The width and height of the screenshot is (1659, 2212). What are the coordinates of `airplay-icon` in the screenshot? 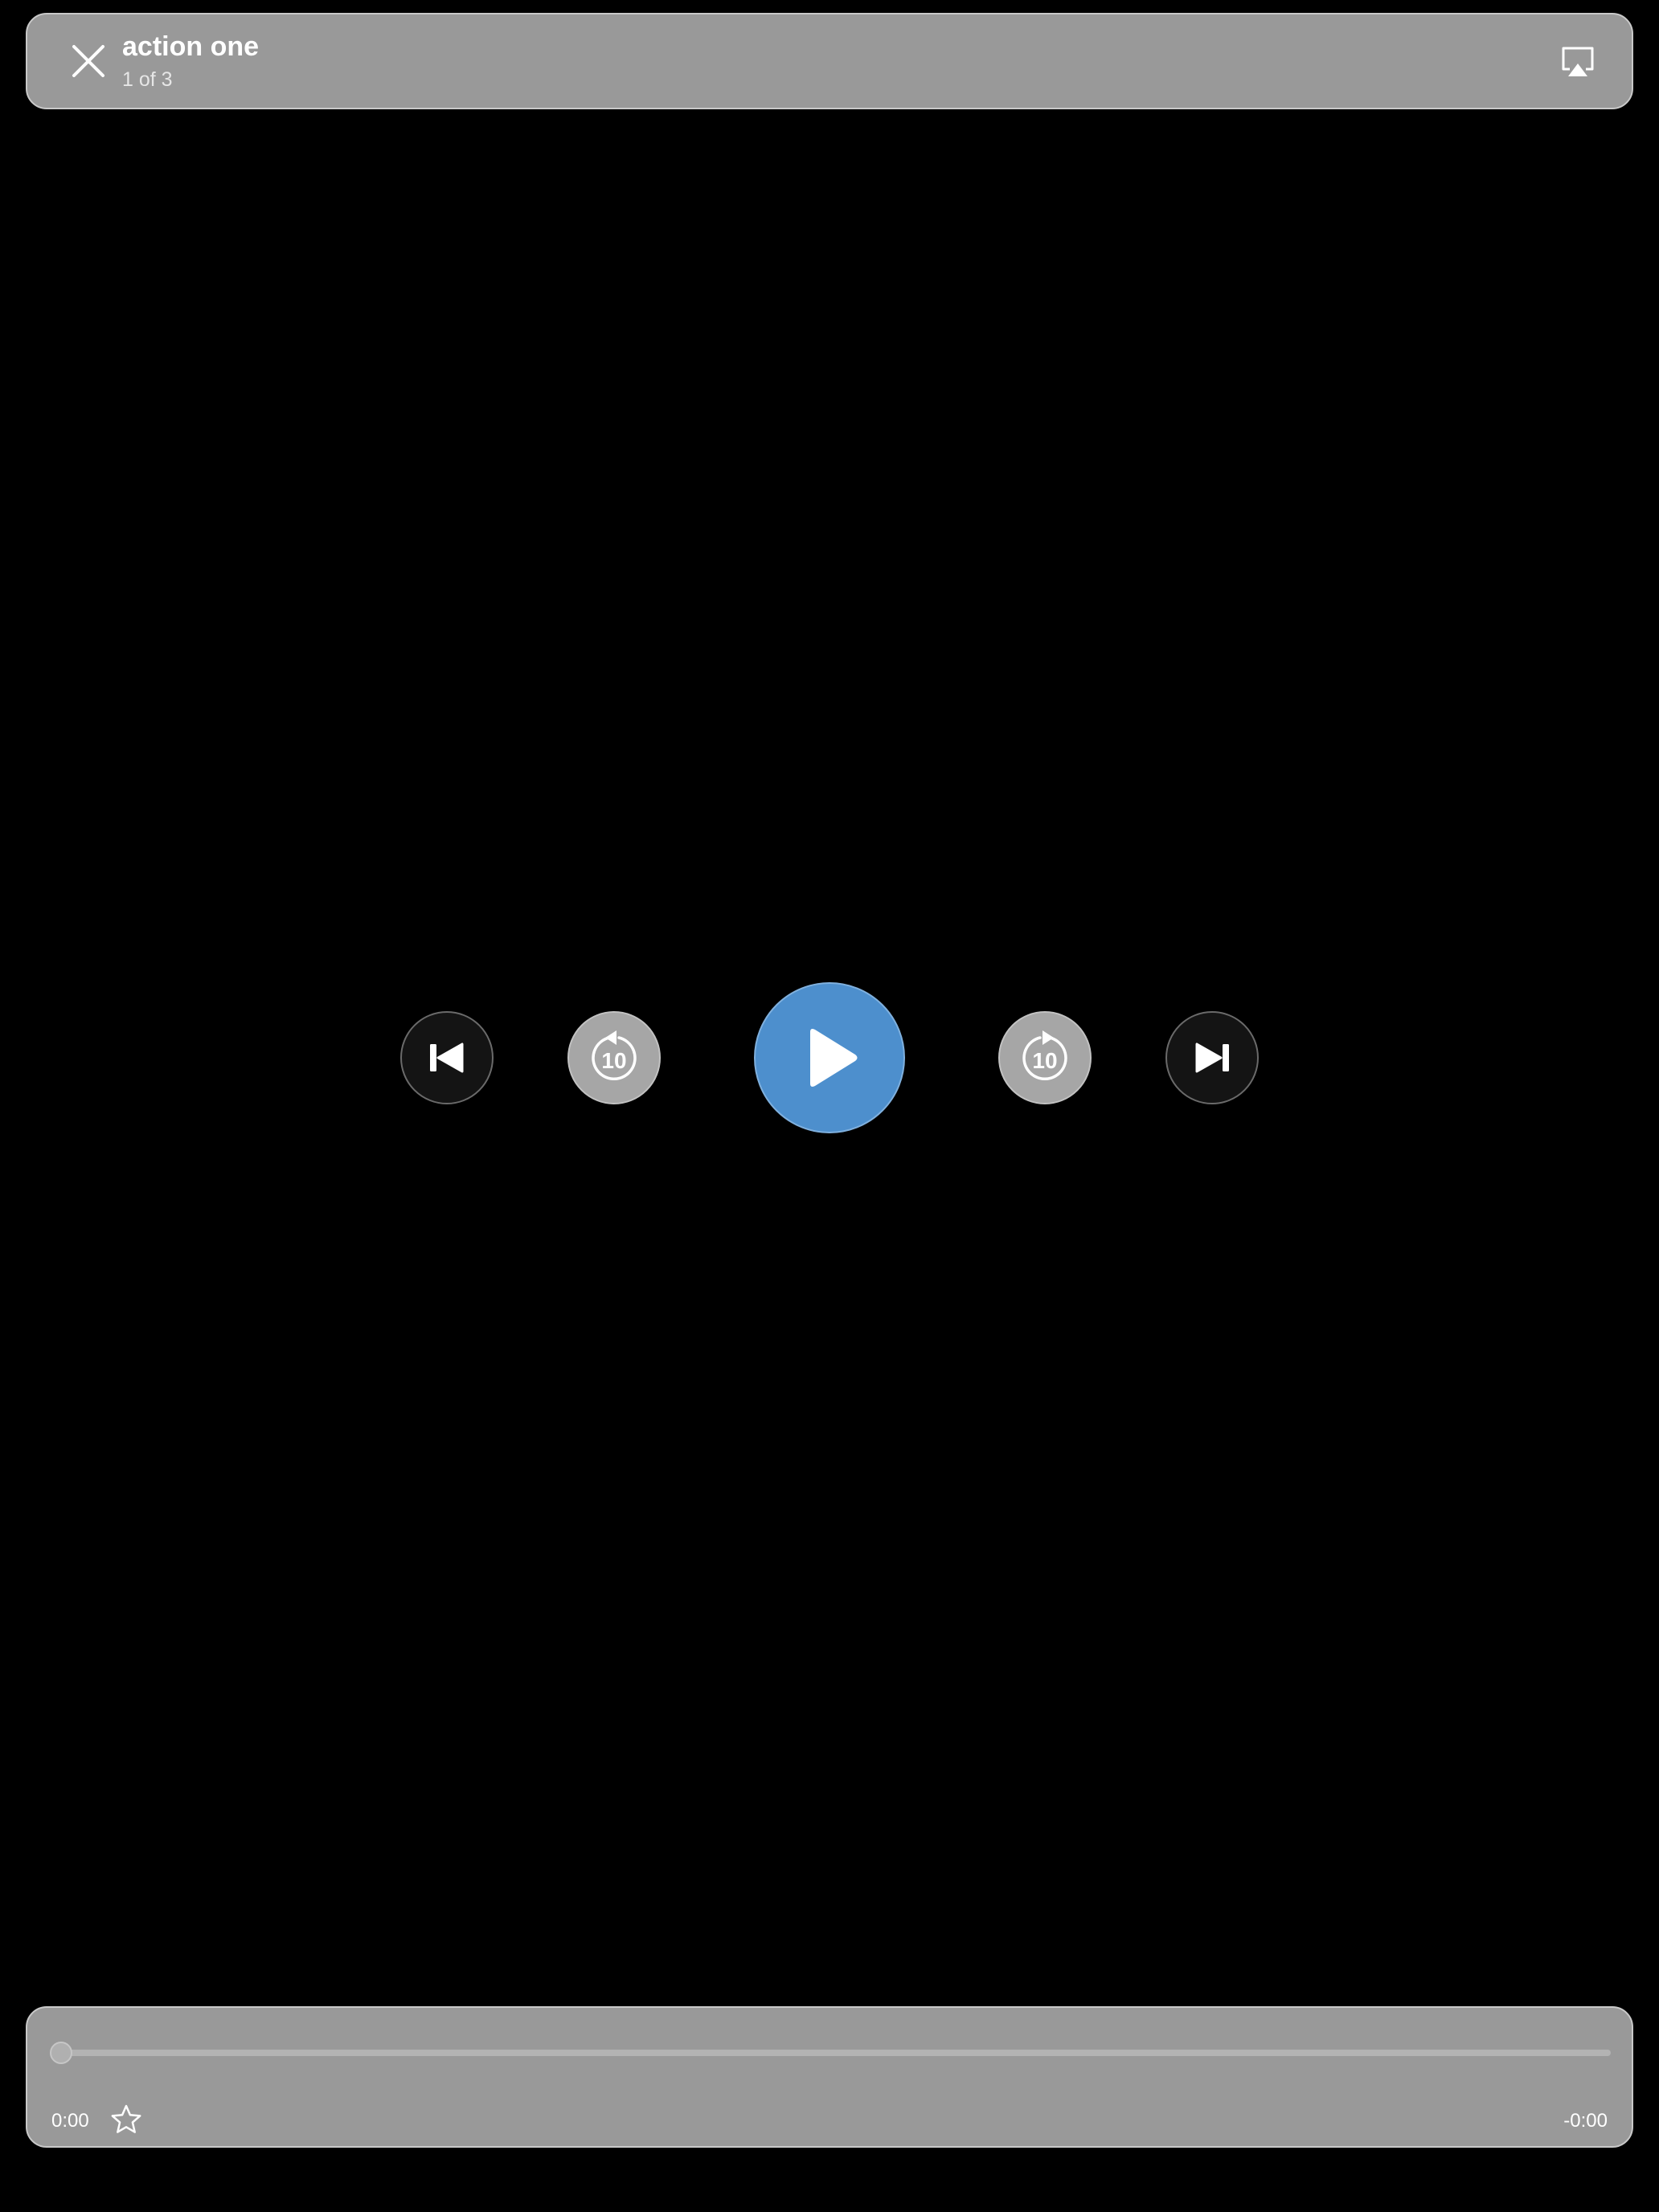 It's located at (1578, 61).